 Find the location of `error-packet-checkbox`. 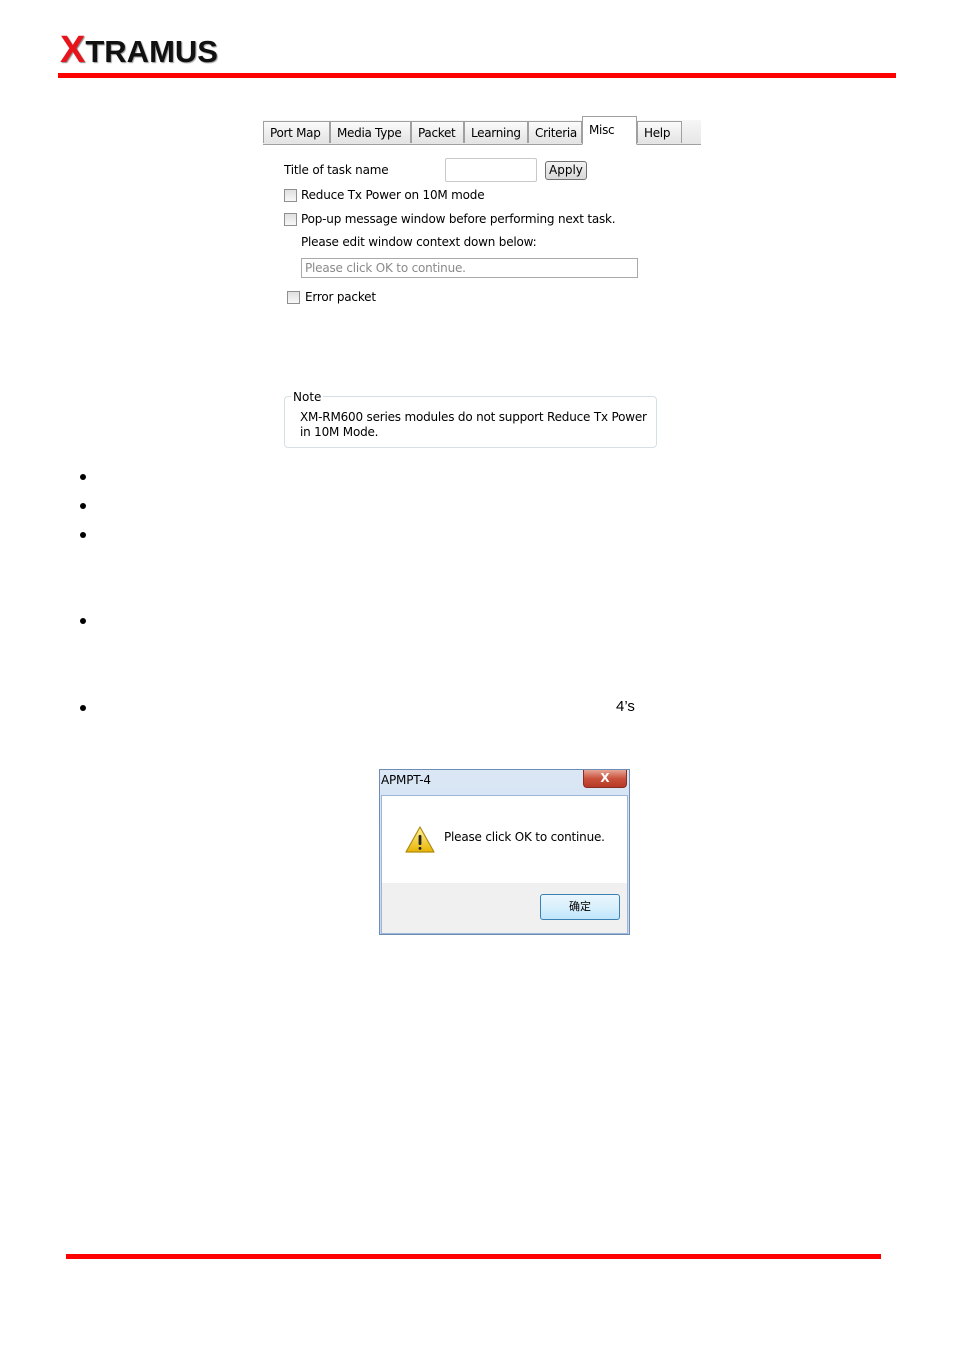

error-packet-checkbox is located at coordinates (293, 297).